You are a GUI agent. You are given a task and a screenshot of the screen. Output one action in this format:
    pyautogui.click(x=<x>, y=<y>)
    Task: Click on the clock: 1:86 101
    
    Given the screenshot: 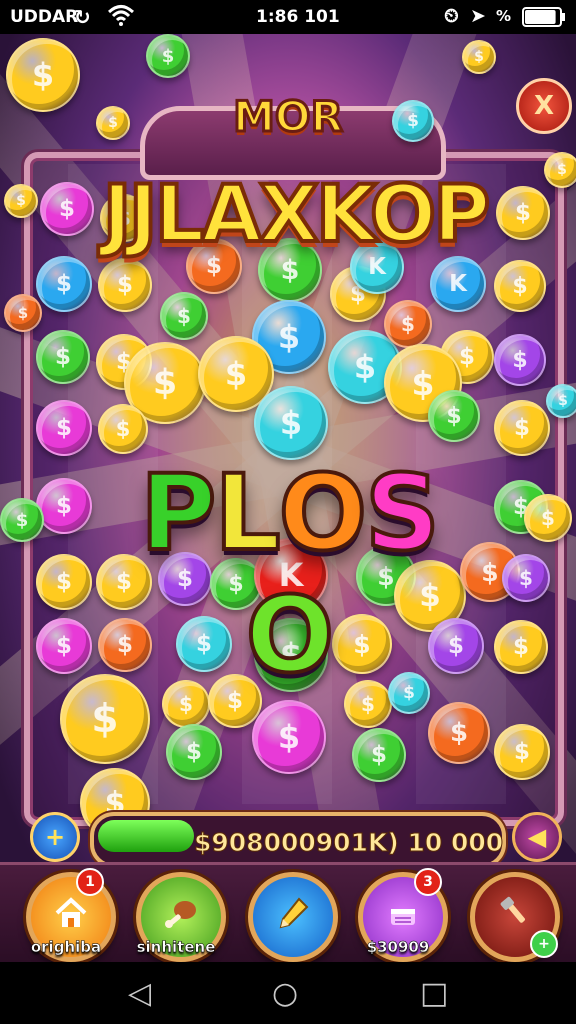 What is the action you would take?
    pyautogui.click(x=298, y=17)
    